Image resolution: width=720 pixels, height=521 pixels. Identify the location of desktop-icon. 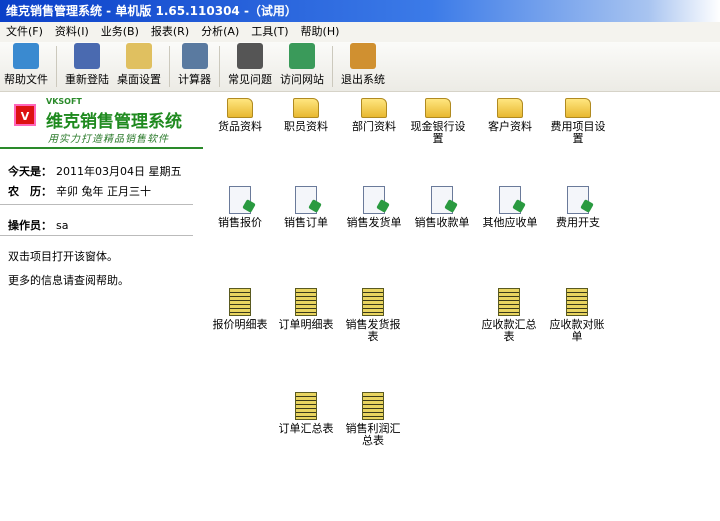
(139, 56).